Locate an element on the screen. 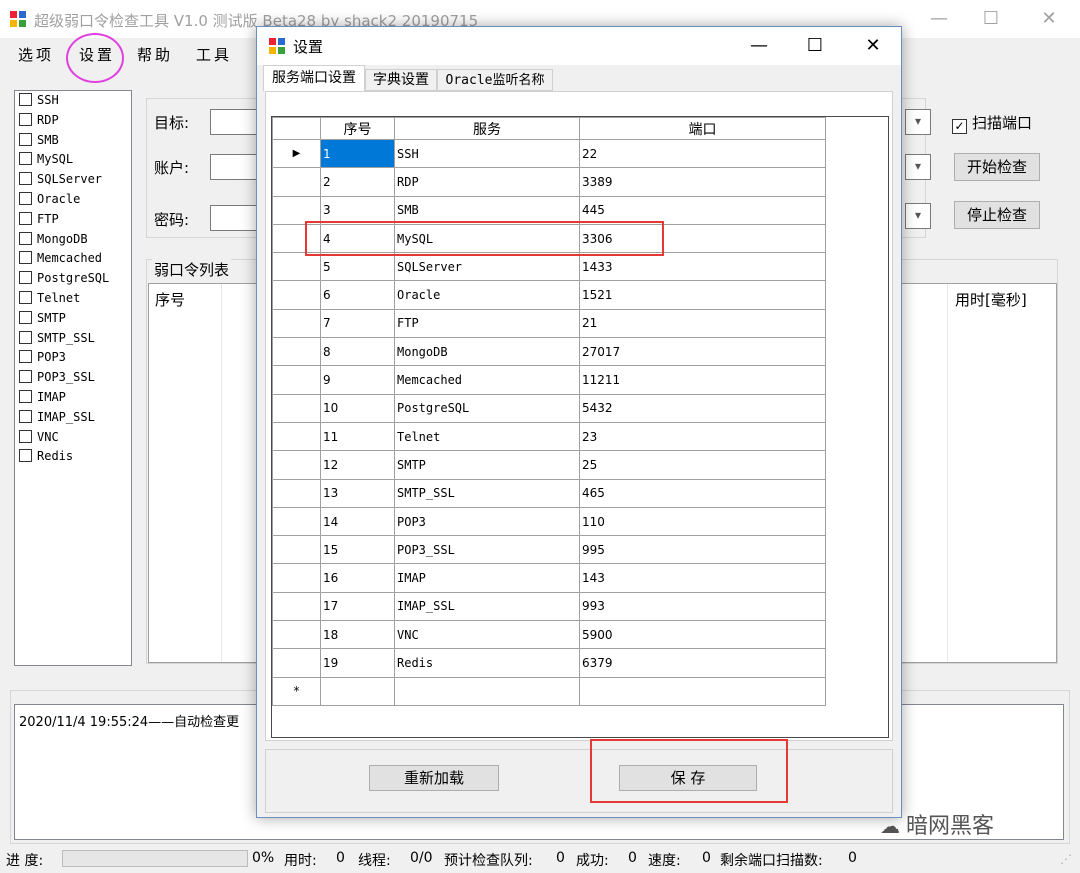  menu-help: 帮助 is located at coordinates (155, 54).